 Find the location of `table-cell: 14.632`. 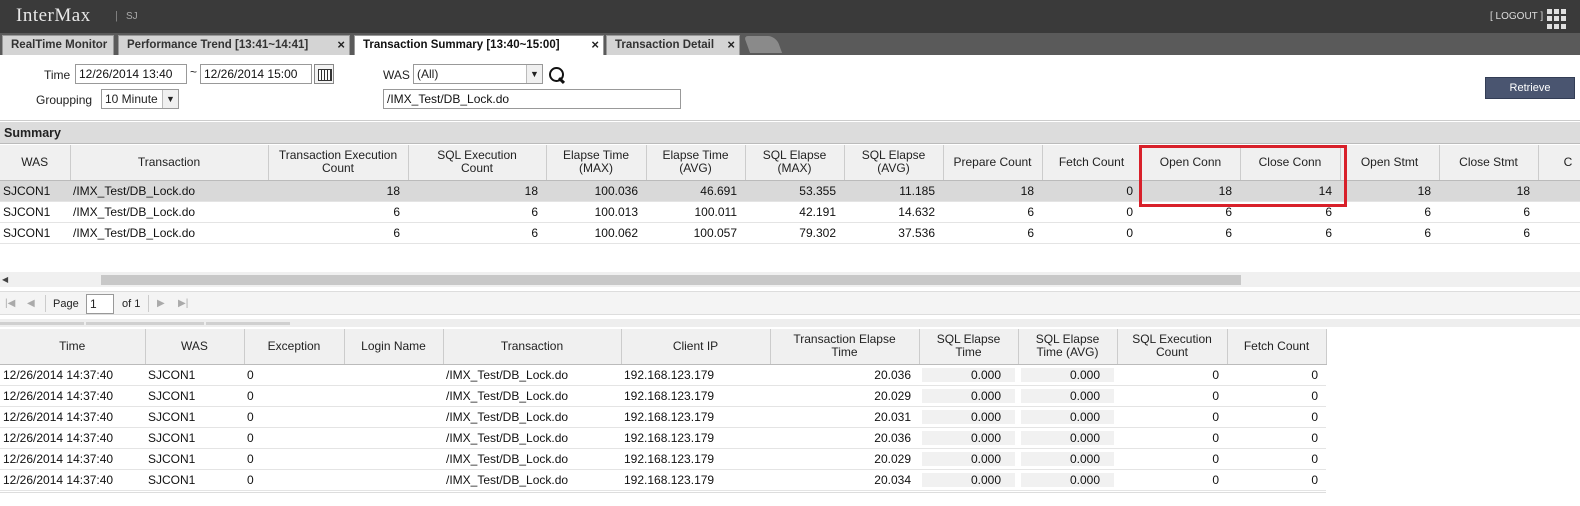

table-cell: 14.632 is located at coordinates (893, 212).